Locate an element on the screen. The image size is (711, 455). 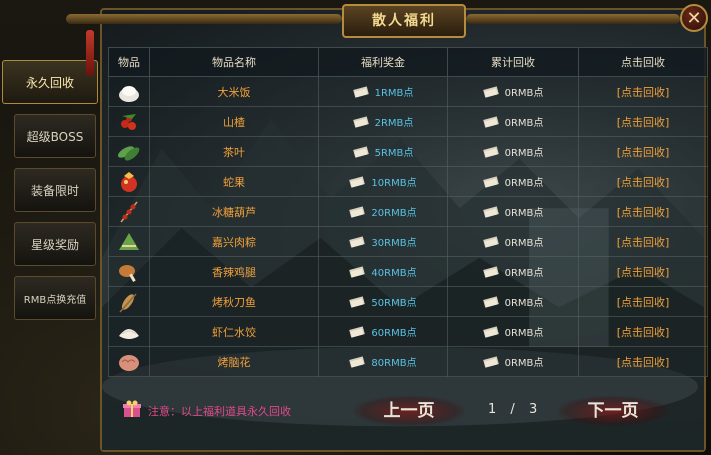
item-name: 虾仁水饺 is located at coordinates (234, 332).